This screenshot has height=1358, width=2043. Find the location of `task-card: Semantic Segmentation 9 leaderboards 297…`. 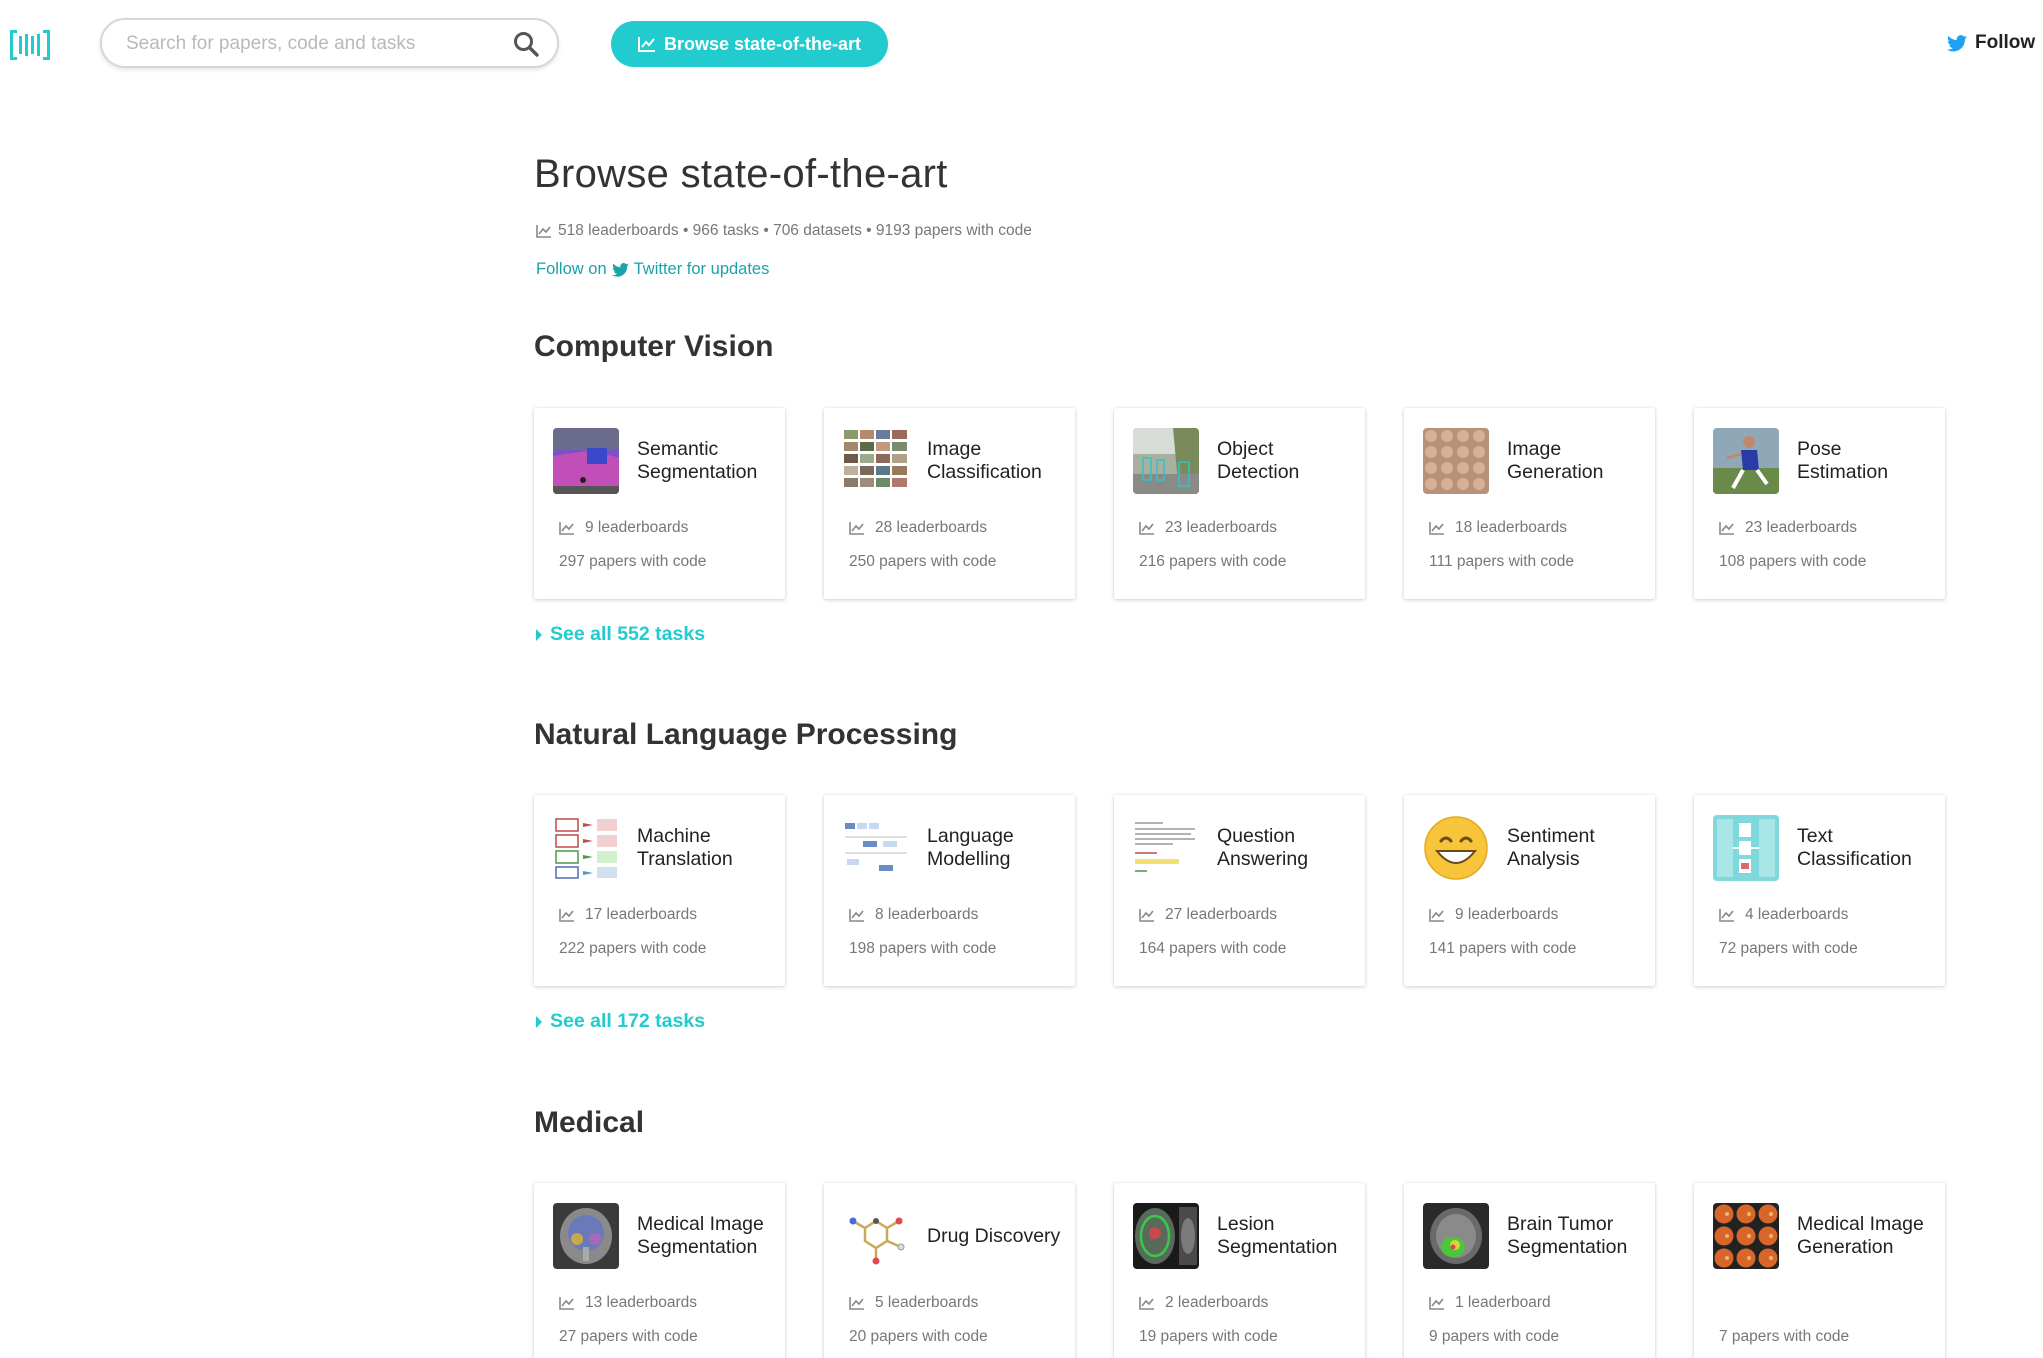

task-card: Semantic Segmentation 9 leaderboards 297… is located at coordinates (659, 503).